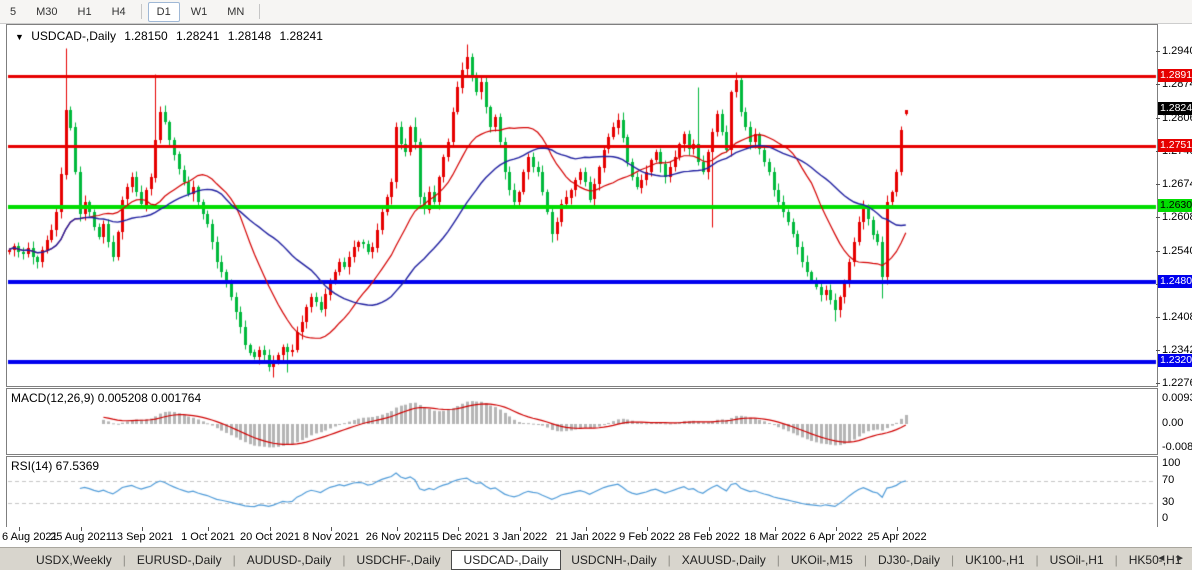  I want to click on date-label: 25 Aug 2021, so click(81, 537).